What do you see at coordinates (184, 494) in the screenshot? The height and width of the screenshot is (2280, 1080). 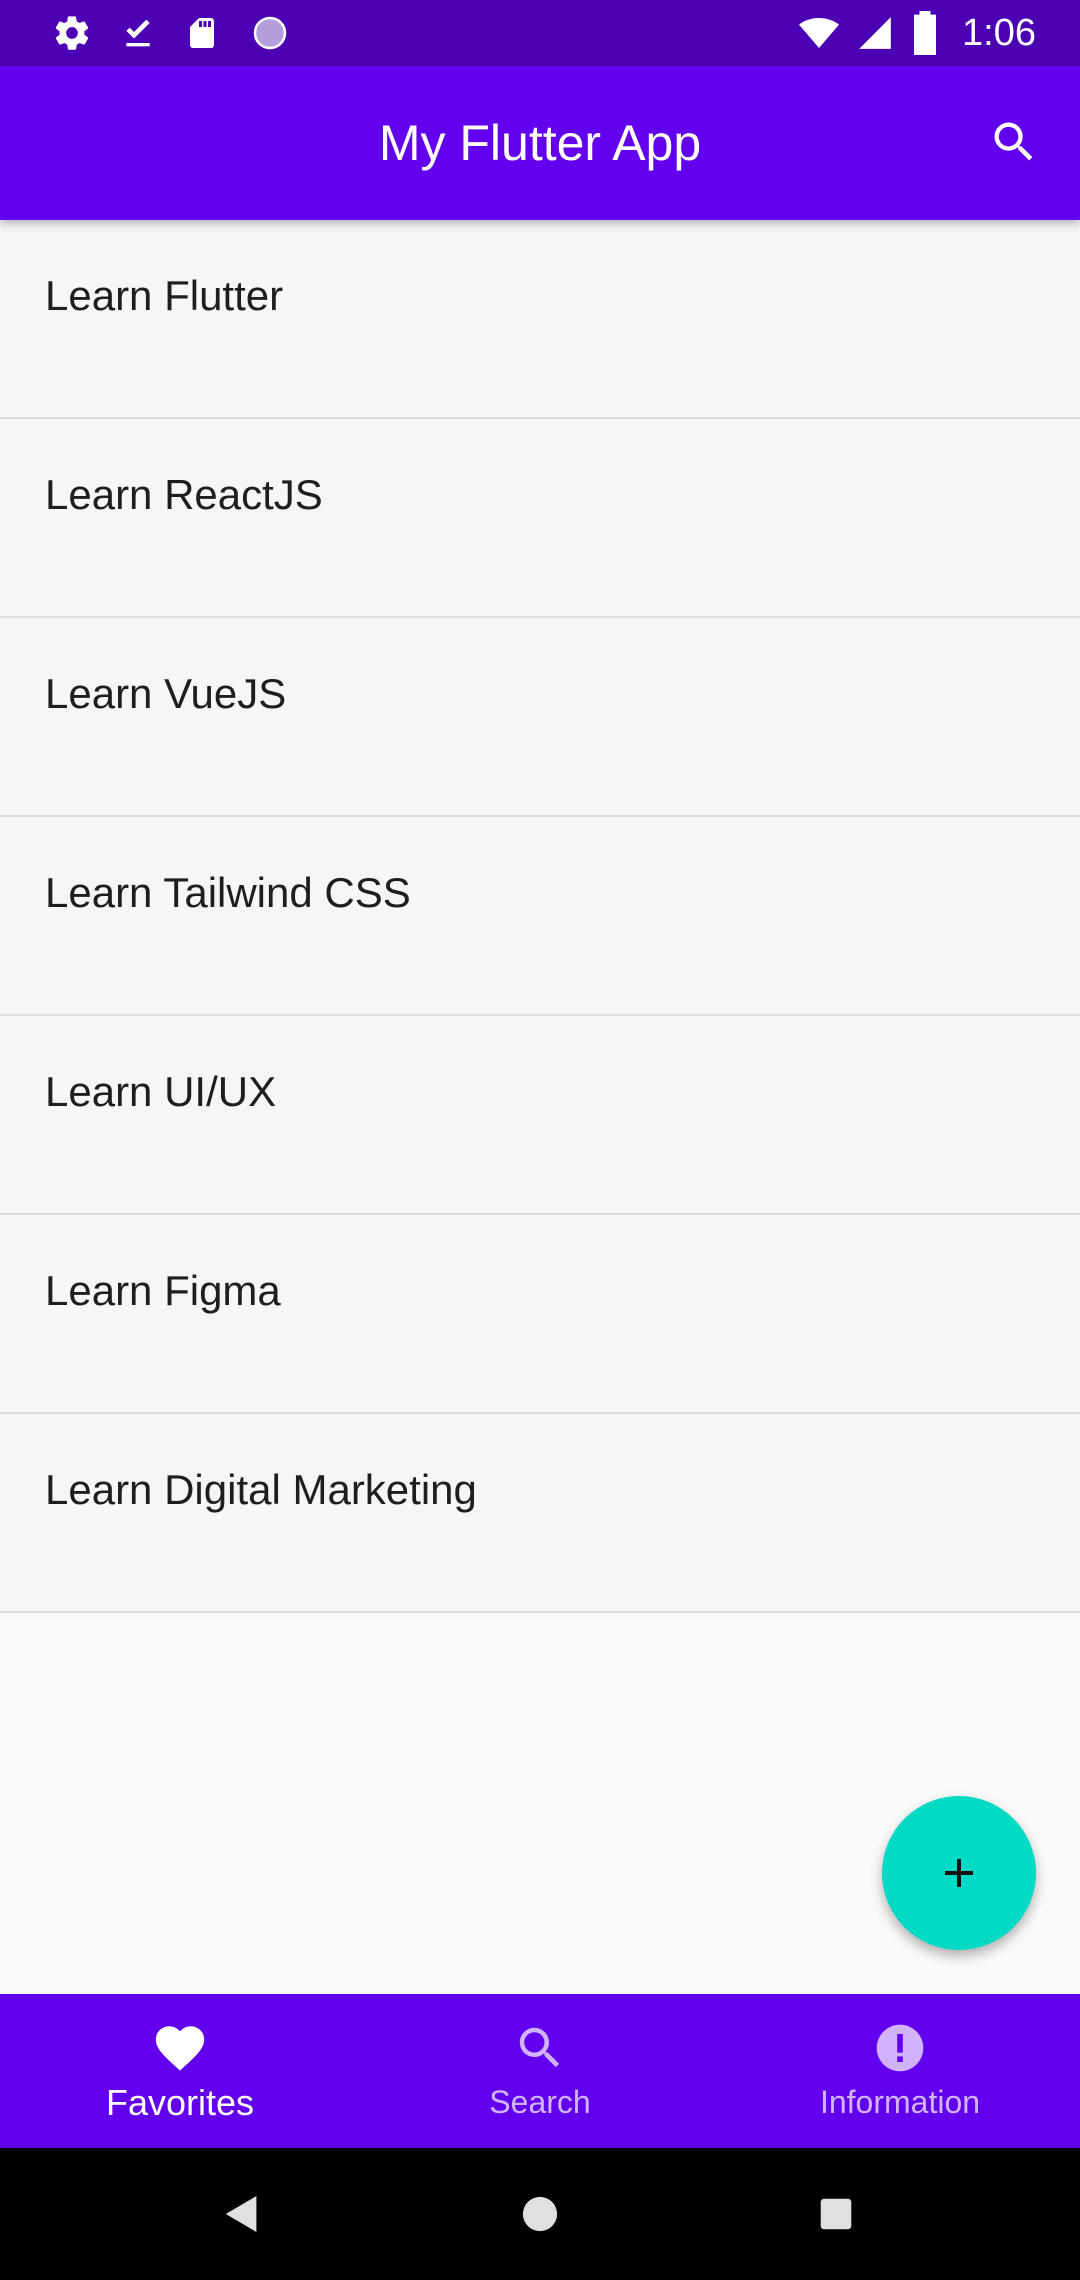 I see `list-item-label: Learn ReactJS` at bounding box center [184, 494].